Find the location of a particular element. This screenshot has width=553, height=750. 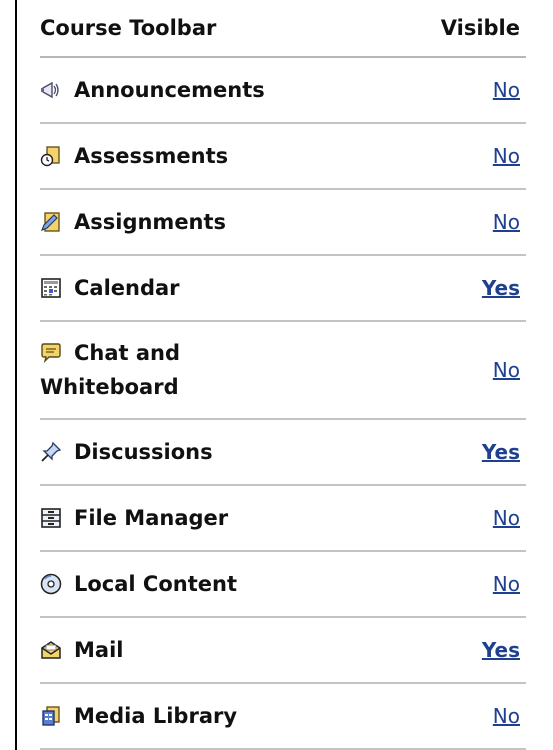

row-left: File Manager is located at coordinates (134, 518).